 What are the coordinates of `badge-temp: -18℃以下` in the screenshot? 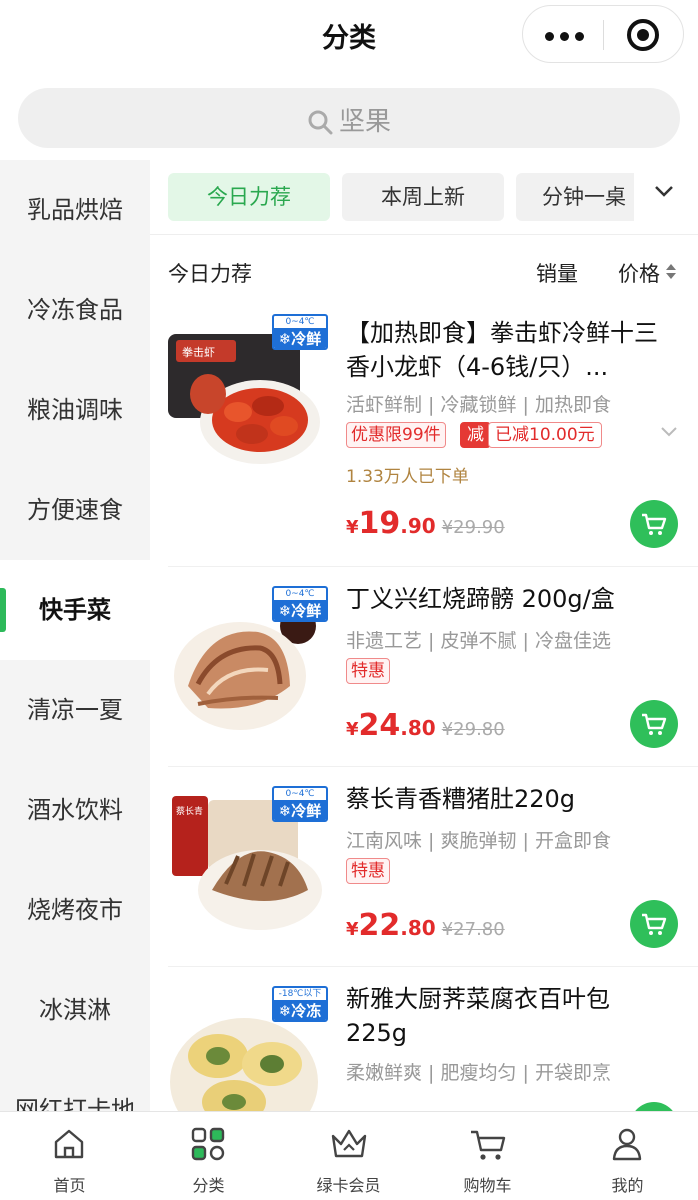 It's located at (300, 994).